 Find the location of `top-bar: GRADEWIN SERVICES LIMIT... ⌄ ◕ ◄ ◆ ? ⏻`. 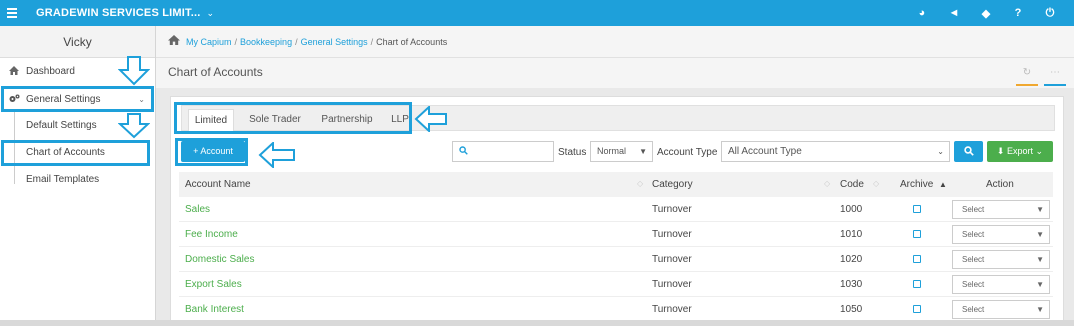

top-bar: GRADEWIN SERVICES LIMIT... ⌄ ◕ ◄ ◆ ? ⏻ is located at coordinates (537, 13).